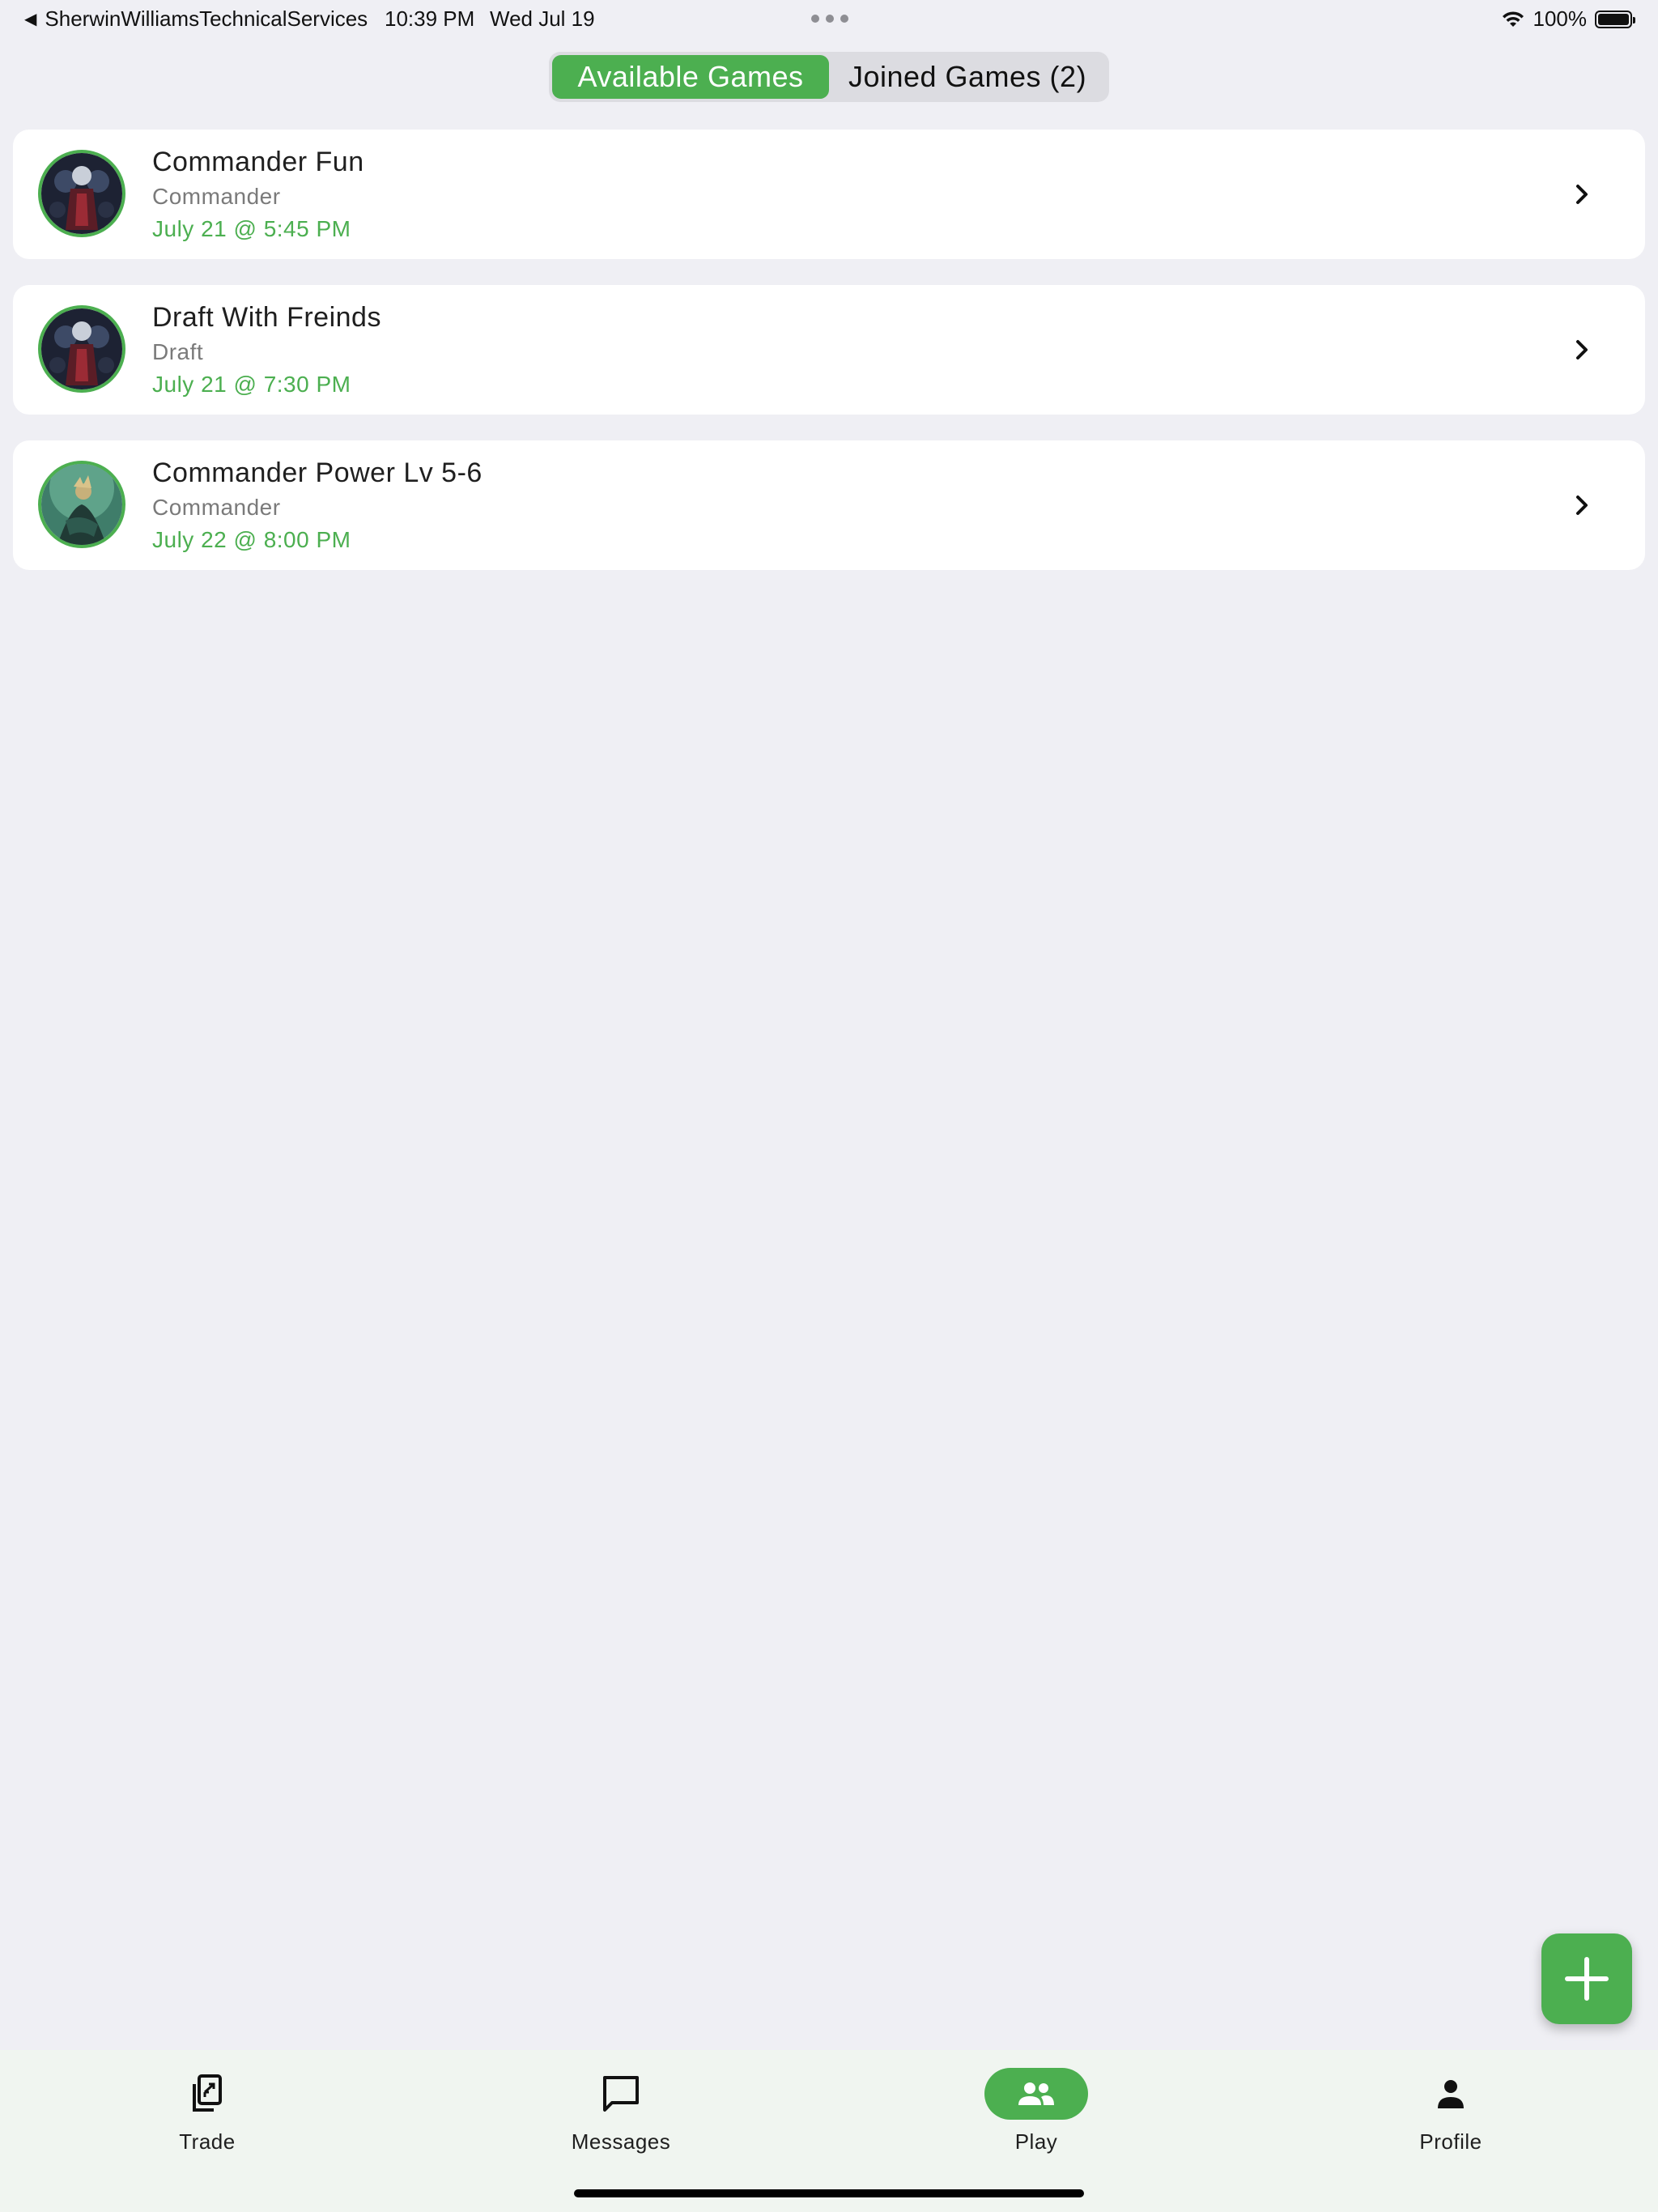 The height and width of the screenshot is (2212, 1658). Describe the element at coordinates (1450, 2142) in the screenshot. I see `nav-label-profile: Profile` at that location.